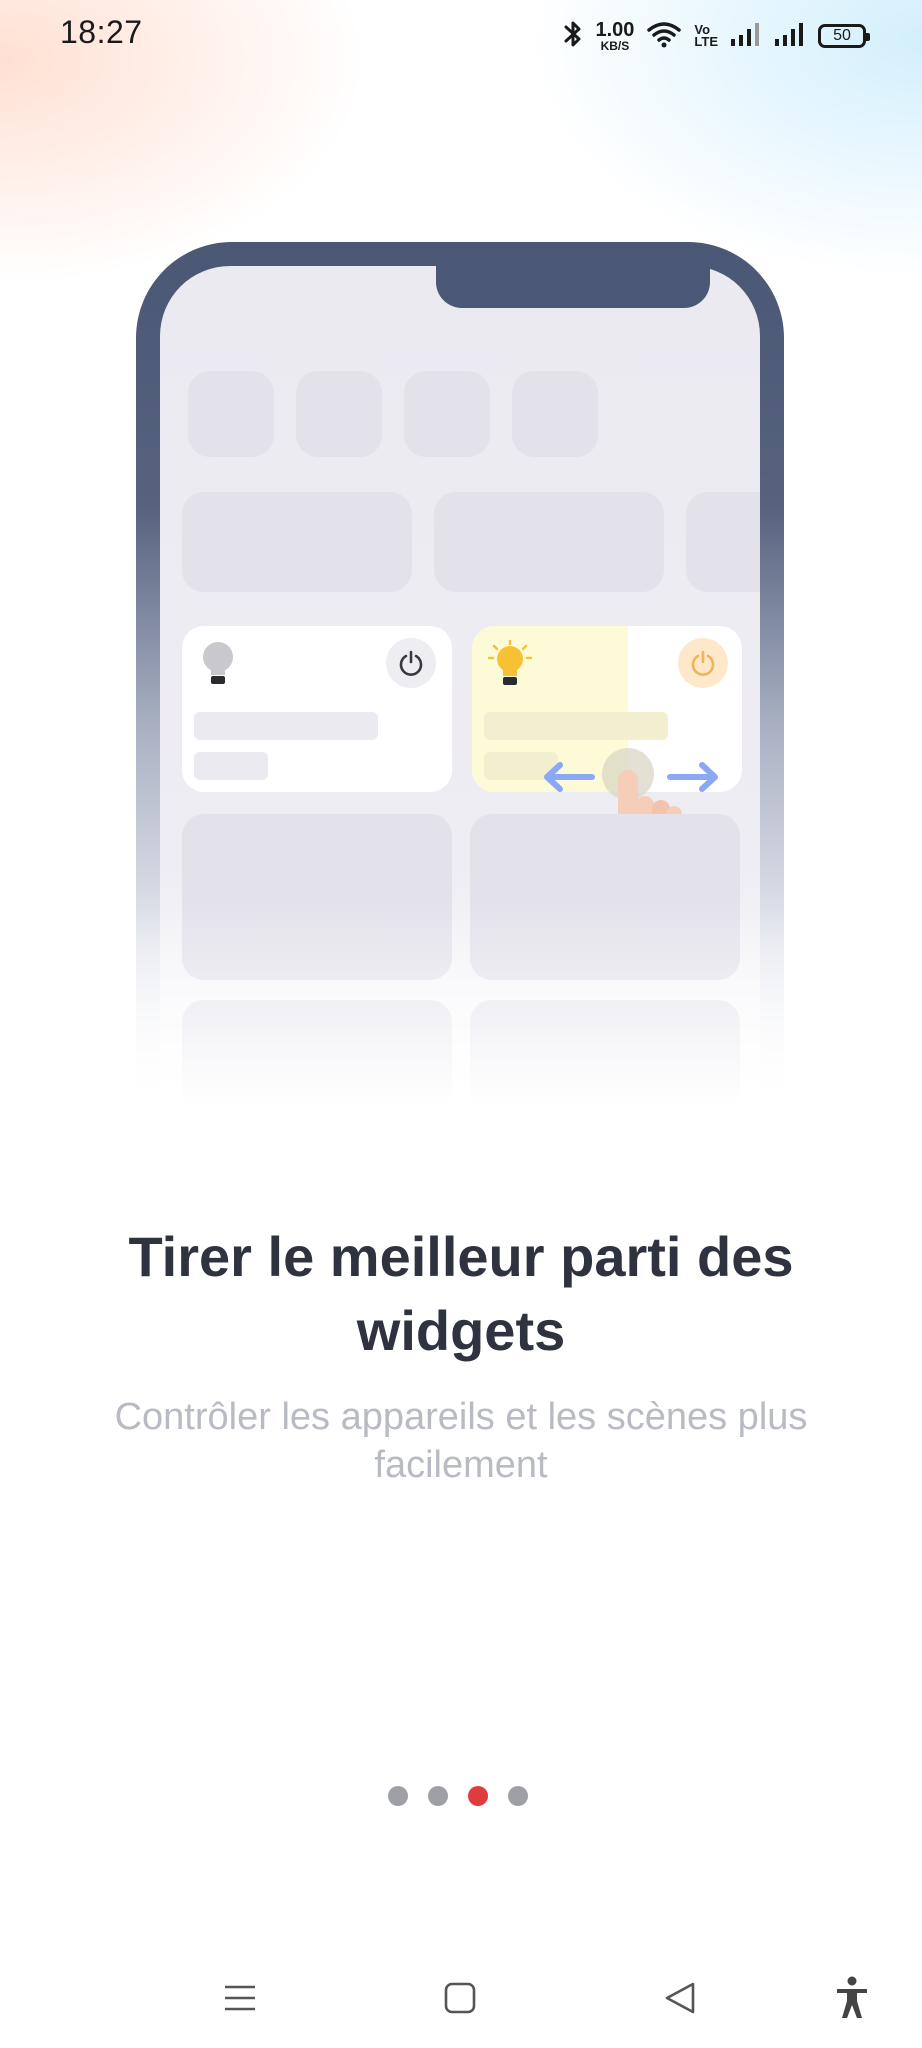 This screenshot has width=922, height=2048. I want to click on network-speed-unit: KB/S, so click(615, 46).